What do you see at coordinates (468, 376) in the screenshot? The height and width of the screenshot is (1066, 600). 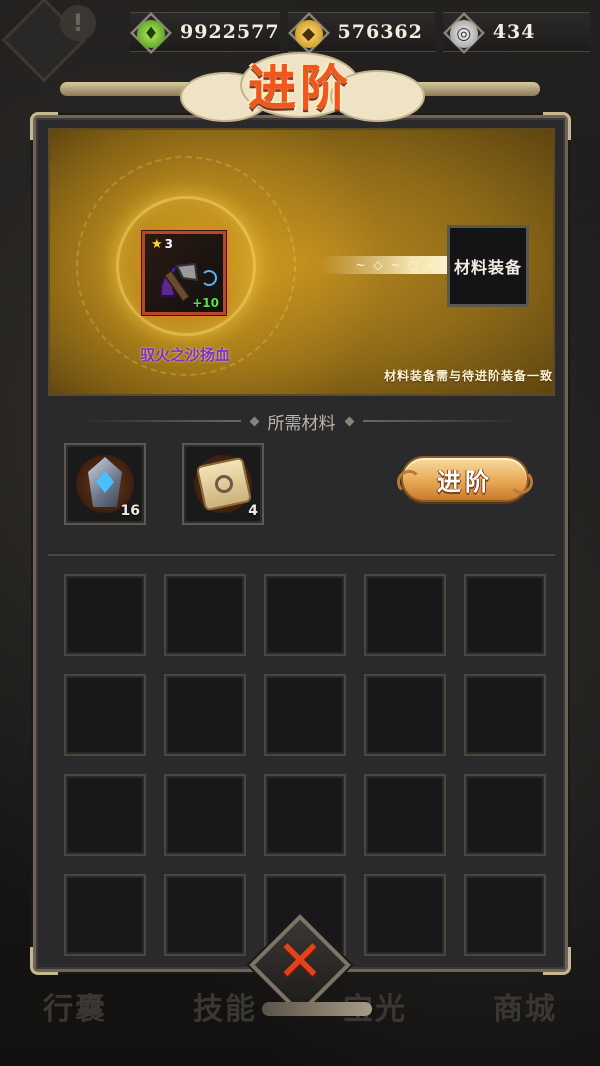 I see `hint-text: 材料装备需与待进阶装备一致` at bounding box center [468, 376].